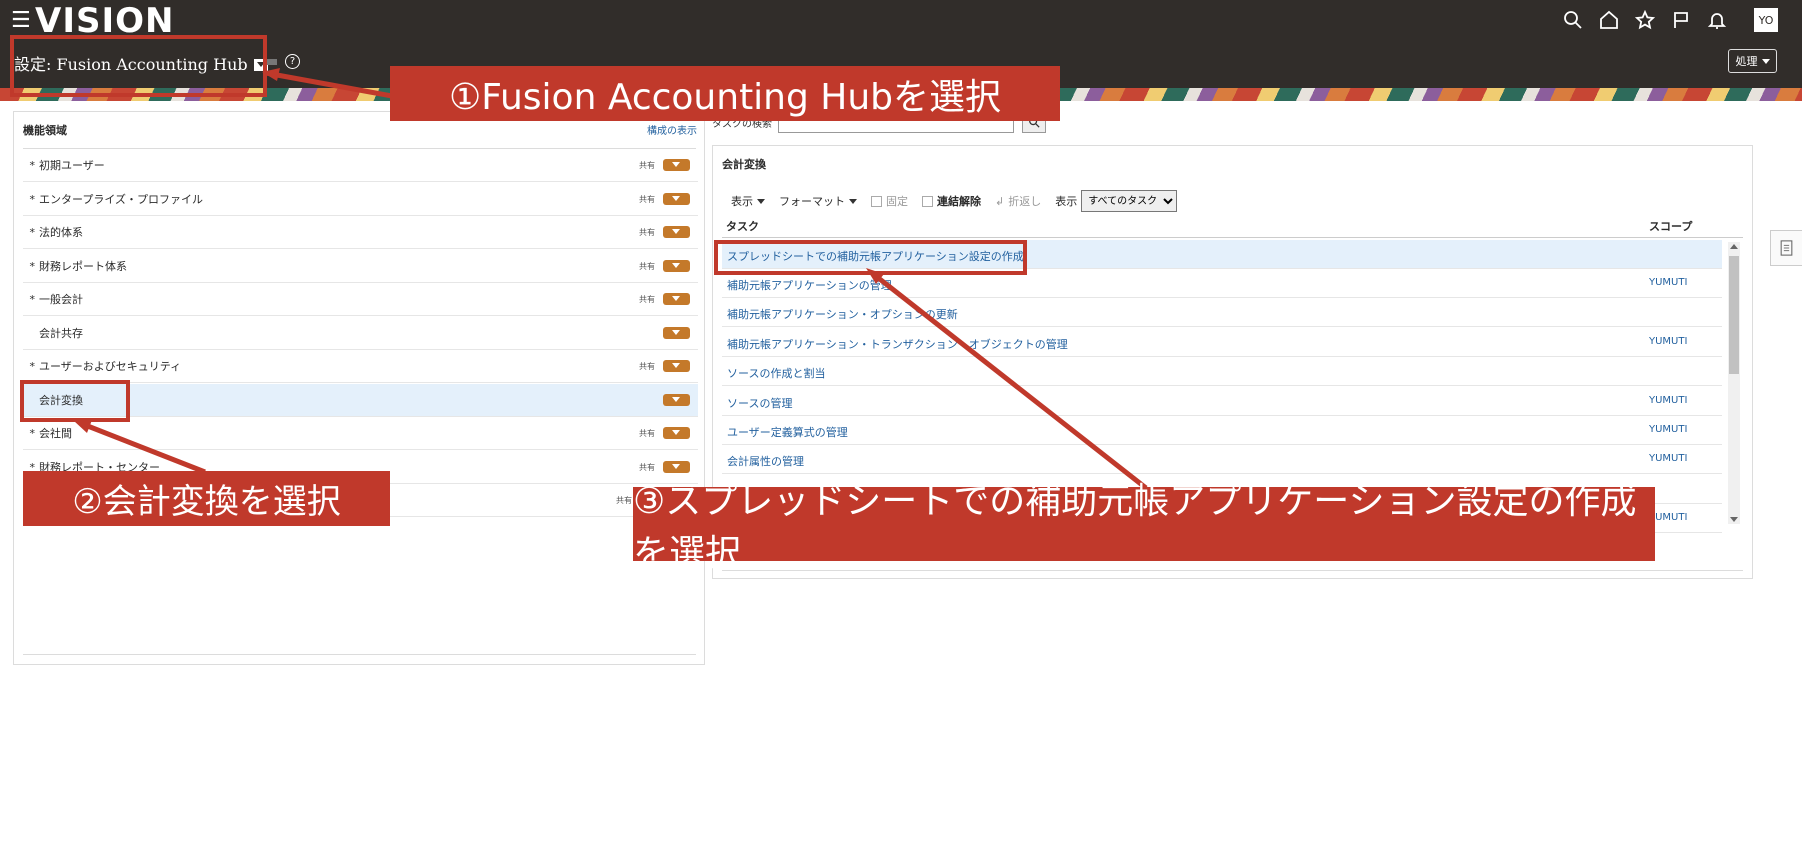  I want to click on functional-area-label: 財務レポート体系, so click(83, 266).